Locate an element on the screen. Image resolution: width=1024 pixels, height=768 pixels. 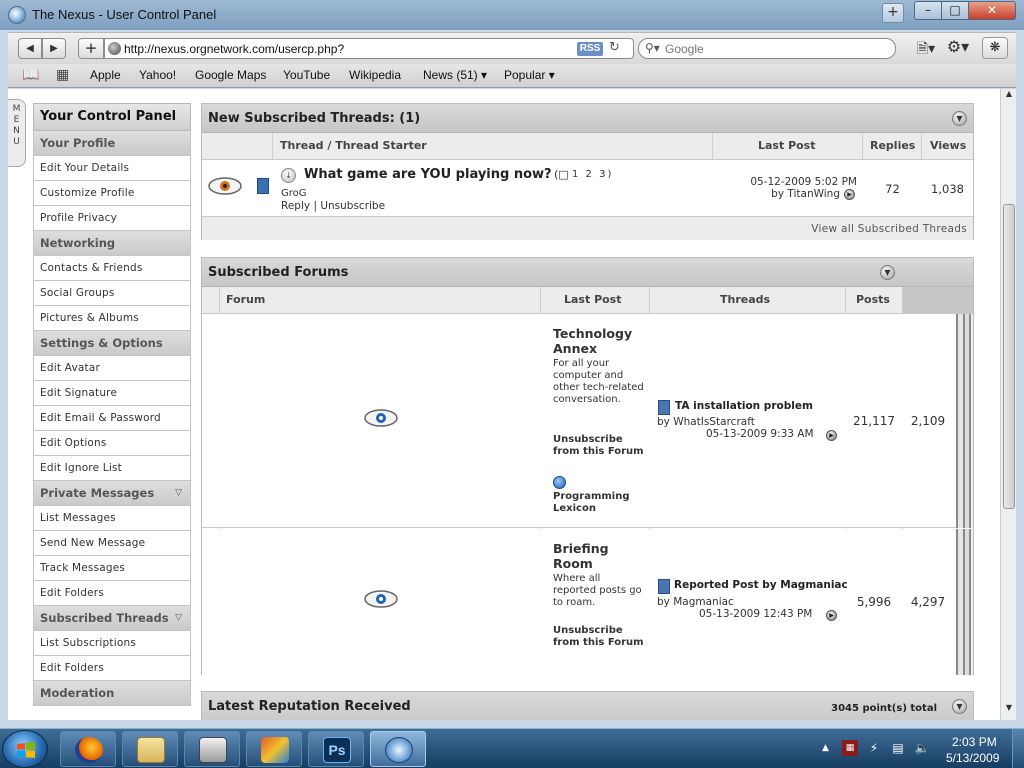
unsubscribe-link: Unsubscribe is located at coordinates (352, 206).